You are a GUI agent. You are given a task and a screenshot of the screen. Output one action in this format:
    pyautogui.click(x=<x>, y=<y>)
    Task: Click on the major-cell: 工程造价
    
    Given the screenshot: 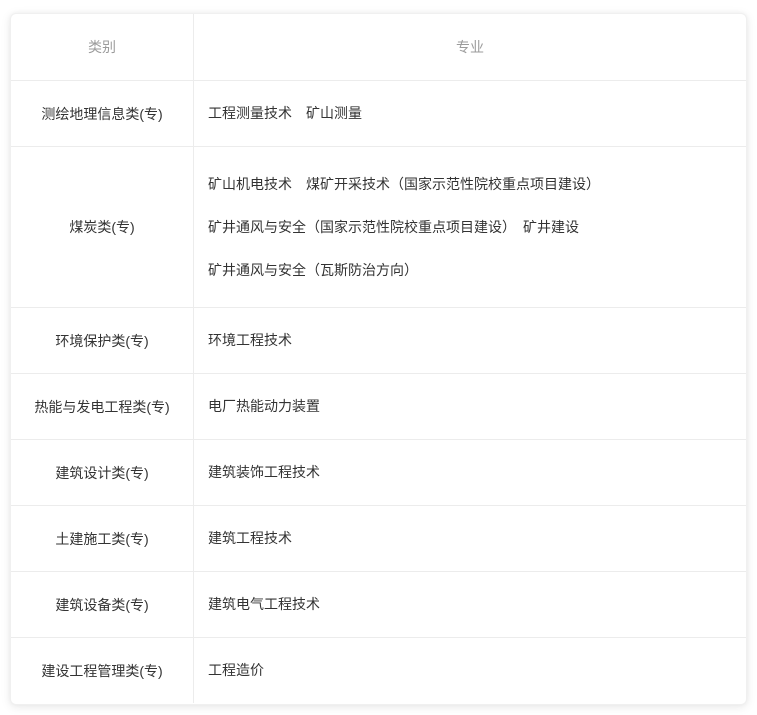 What is the action you would take?
    pyautogui.click(x=470, y=670)
    